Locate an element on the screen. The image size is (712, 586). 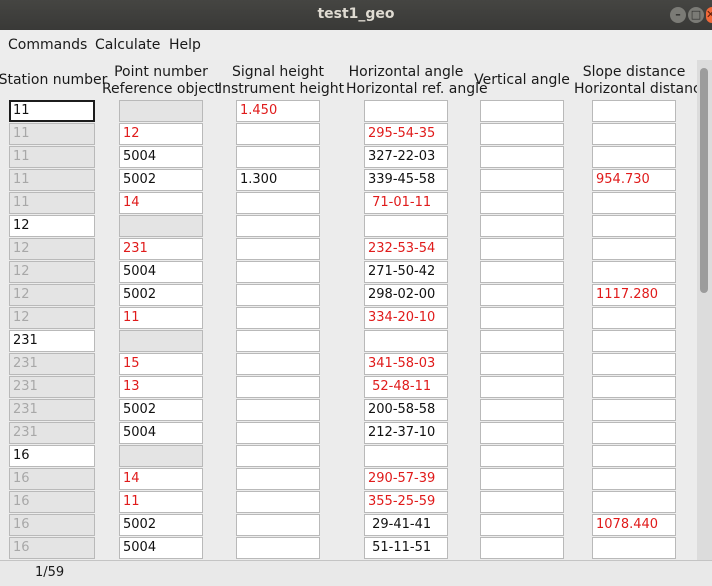
horizontal-angle-cell: 298-02-00 is located at coordinates (406, 295).